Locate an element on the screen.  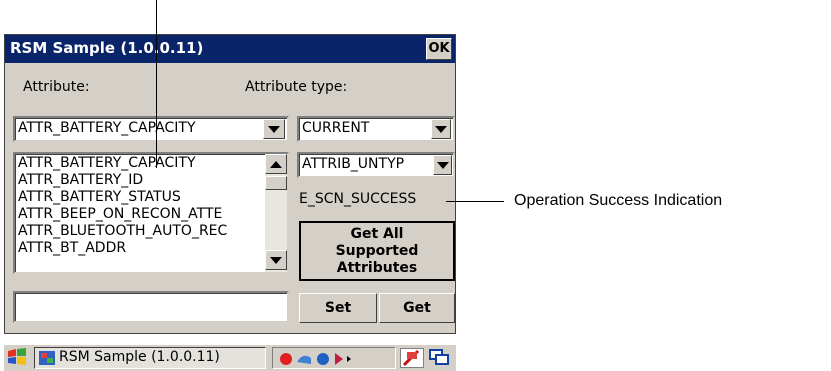
attribute-combo-value: ATTR_BATTERY_CAPACITY is located at coordinates (107, 128).